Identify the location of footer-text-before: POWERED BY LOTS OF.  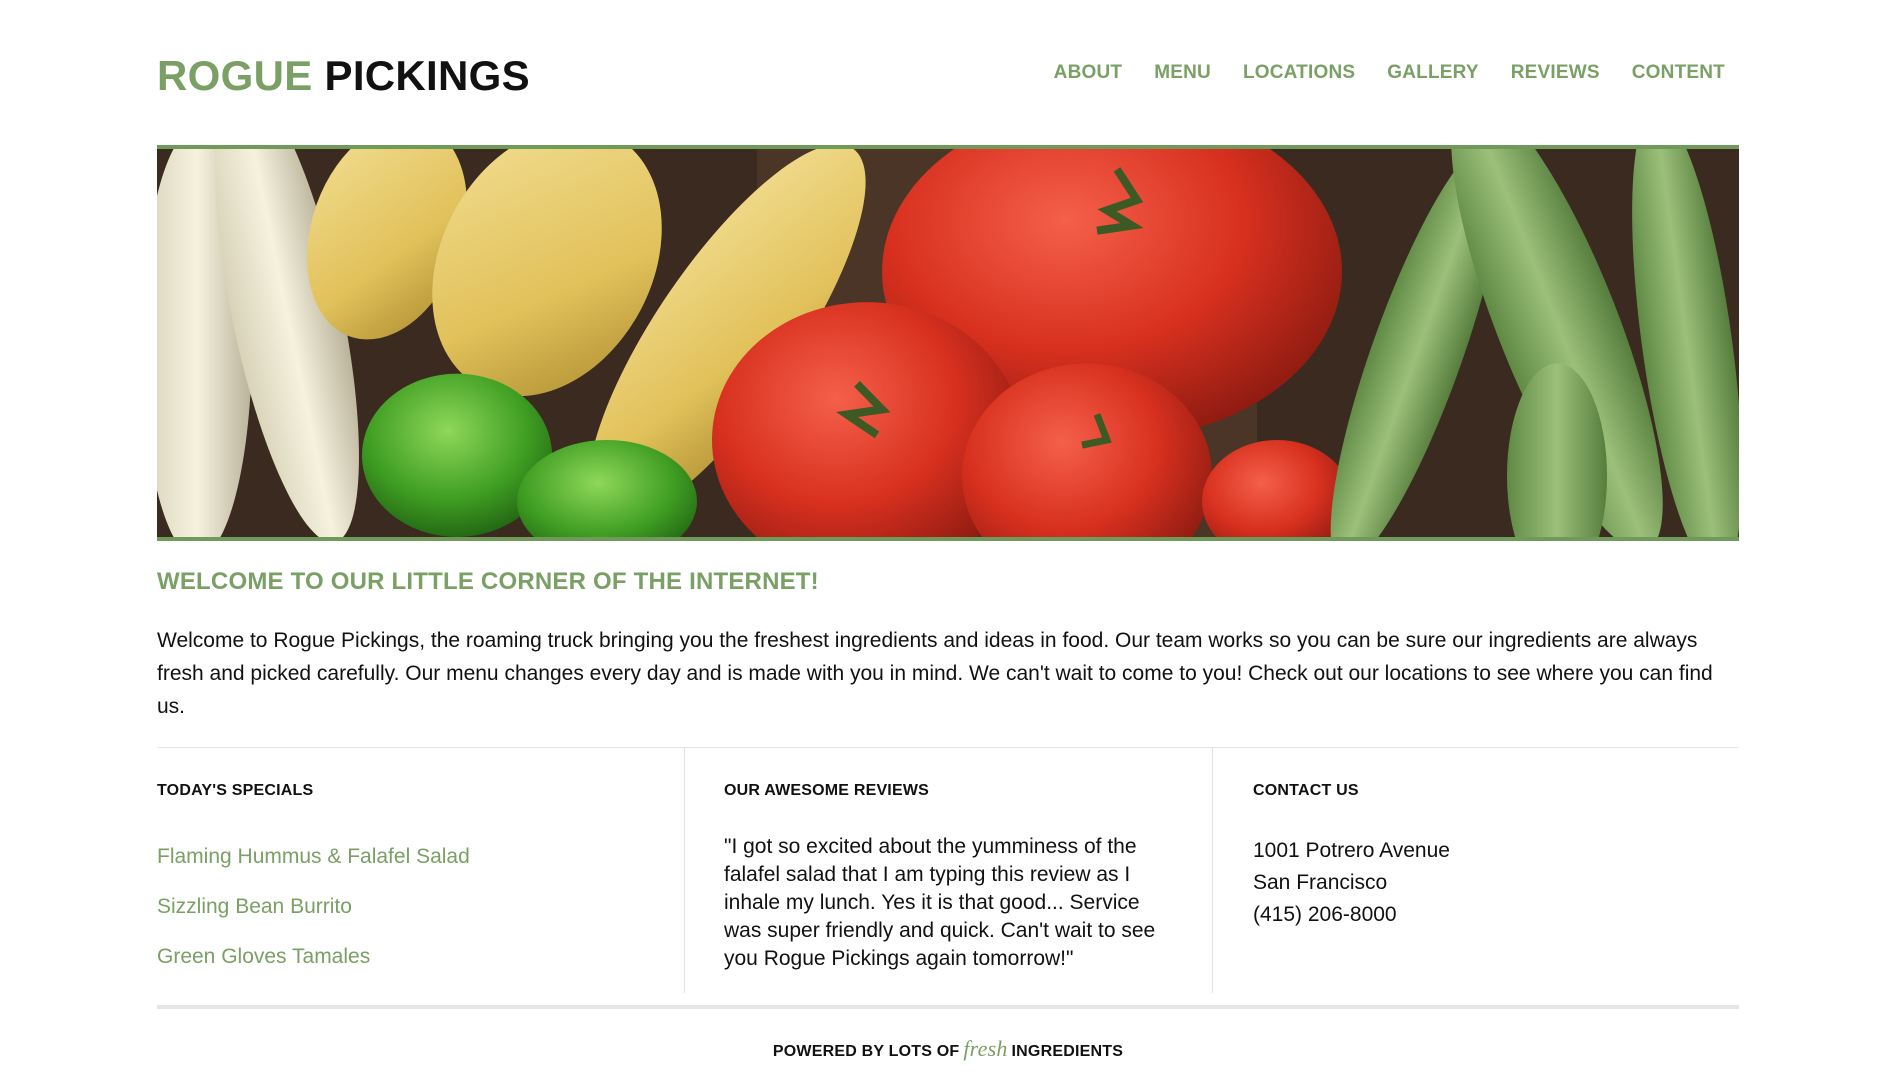
(866, 1051).